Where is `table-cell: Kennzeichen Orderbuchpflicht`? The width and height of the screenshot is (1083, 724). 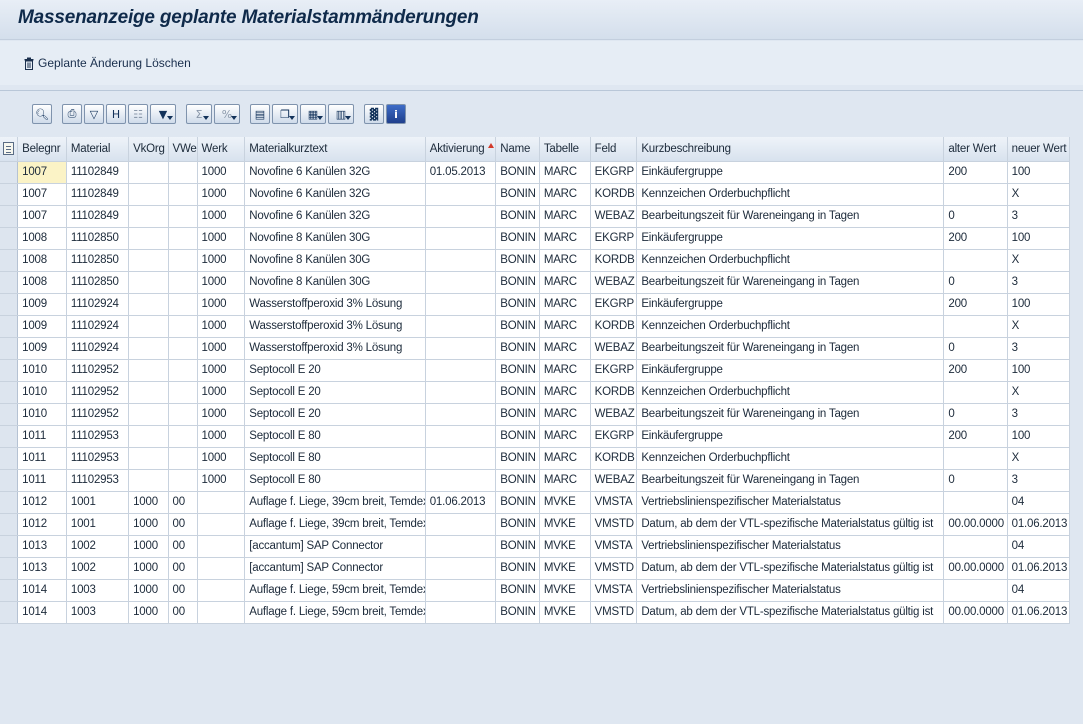
table-cell: Kennzeichen Orderbuchpflicht is located at coordinates (790, 326).